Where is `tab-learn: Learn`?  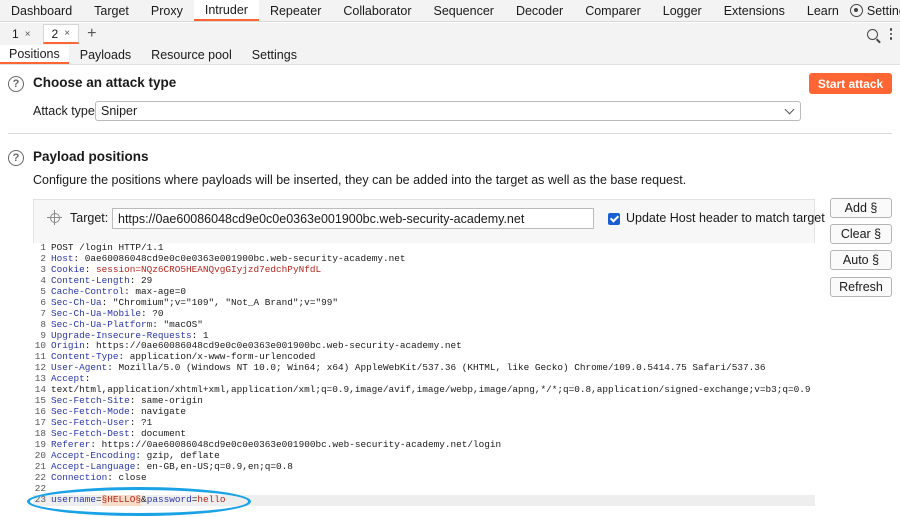
tab-learn: Learn is located at coordinates (823, 10).